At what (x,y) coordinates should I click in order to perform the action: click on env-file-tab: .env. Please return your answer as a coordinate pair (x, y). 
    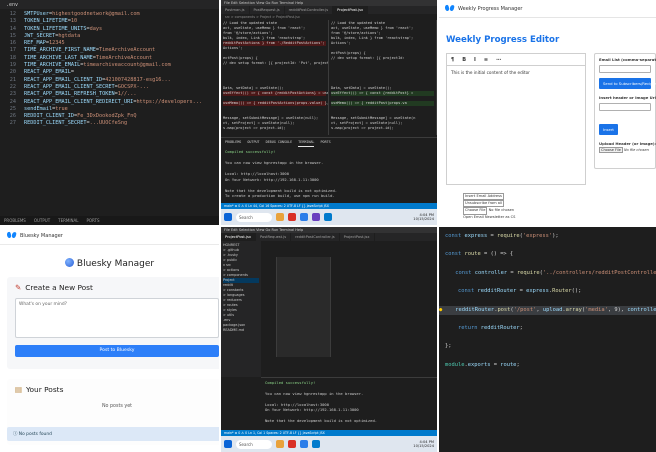
    Looking at the image, I should click on (109, 4).